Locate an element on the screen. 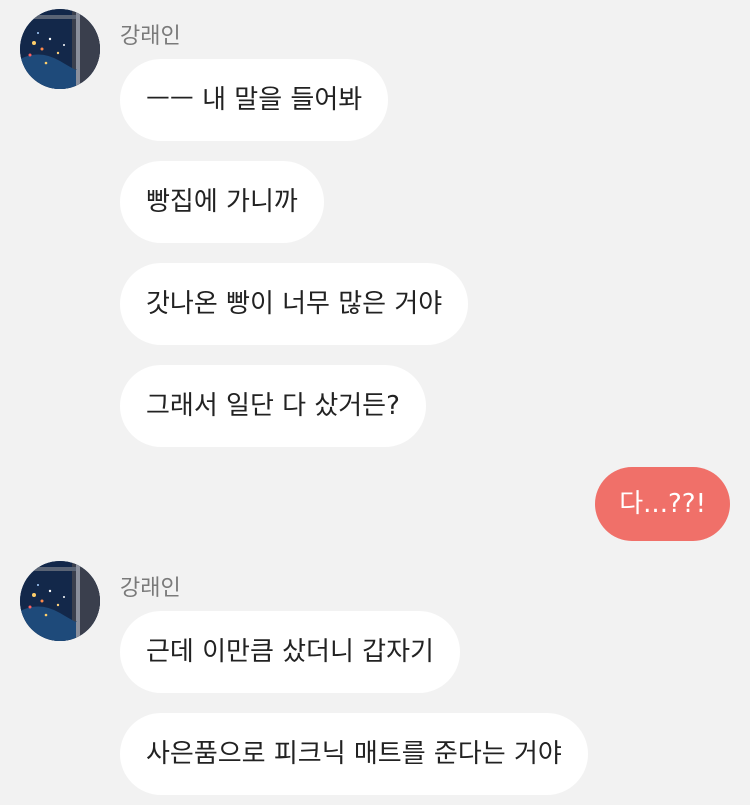 This screenshot has width=750, height=805. message-bubble: 사은품으로 피크닉 매트를 준다는 거야 is located at coordinates (354, 754).